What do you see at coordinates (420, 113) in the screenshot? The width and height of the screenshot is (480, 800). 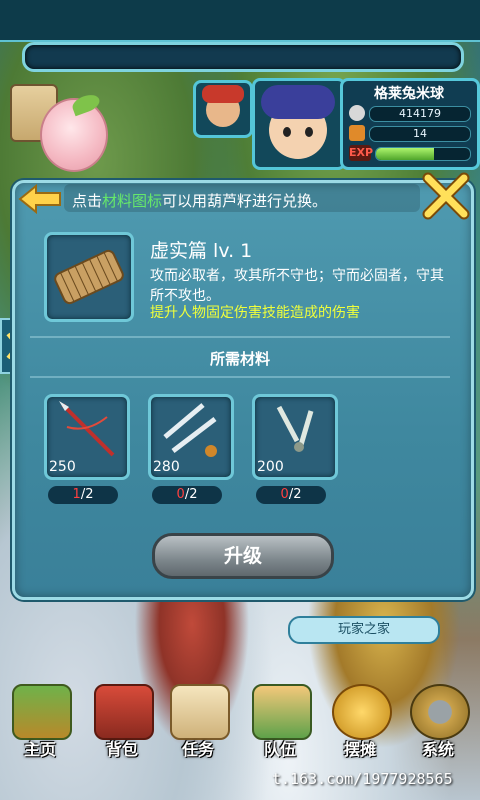 I see `silver-value: 414179` at bounding box center [420, 113].